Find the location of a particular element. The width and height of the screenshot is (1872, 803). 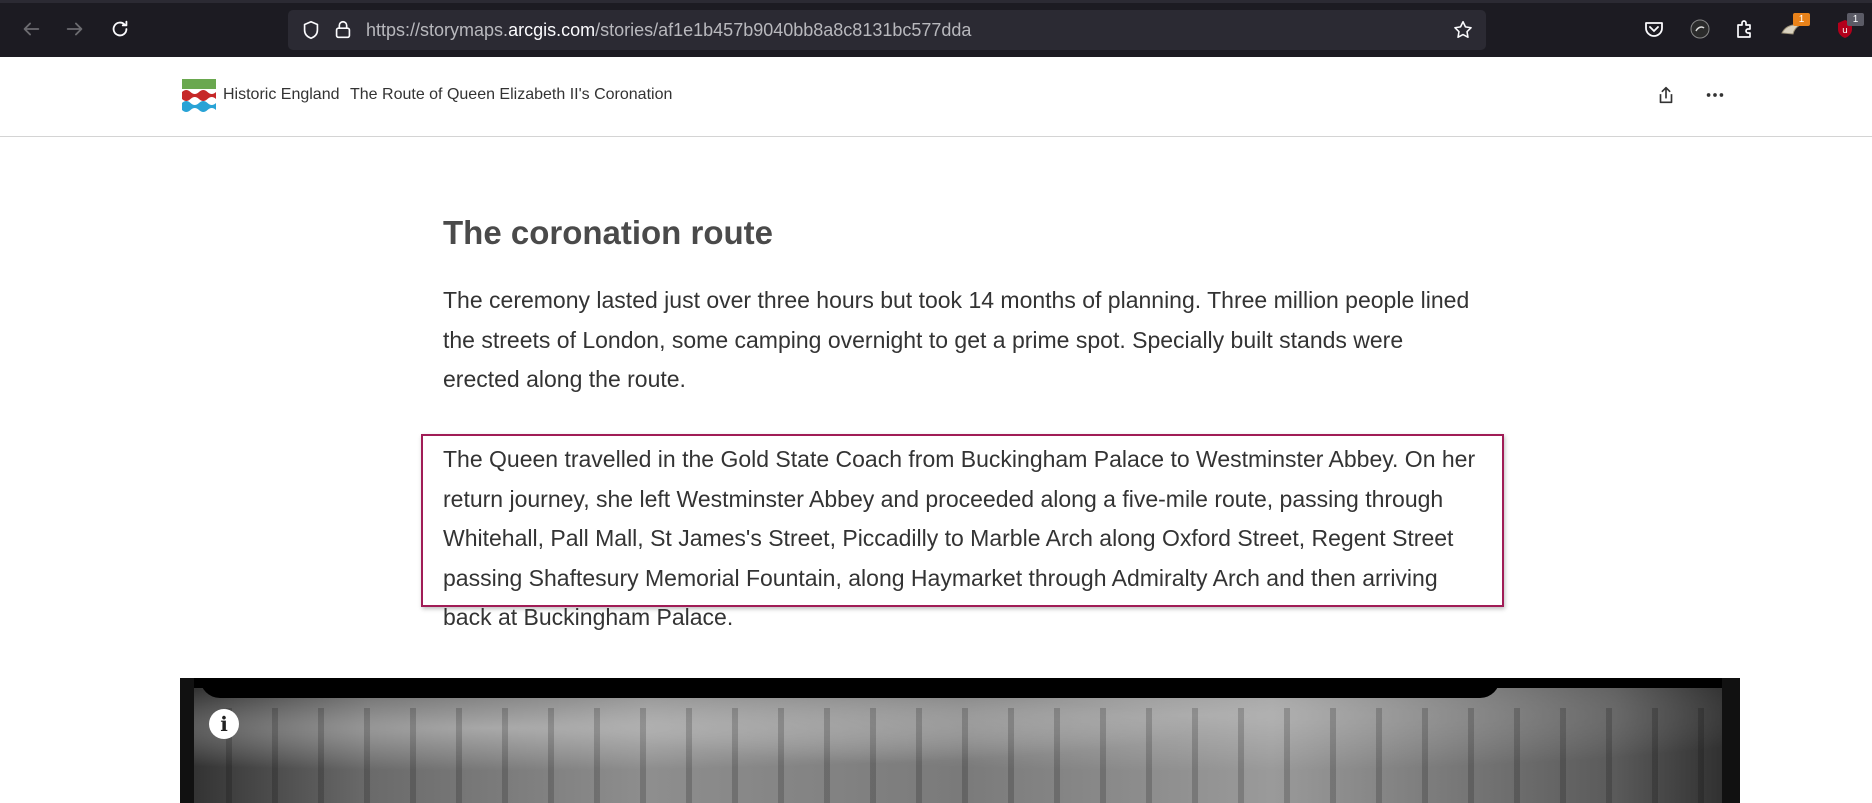

lock-icon is located at coordinates (343, 30).